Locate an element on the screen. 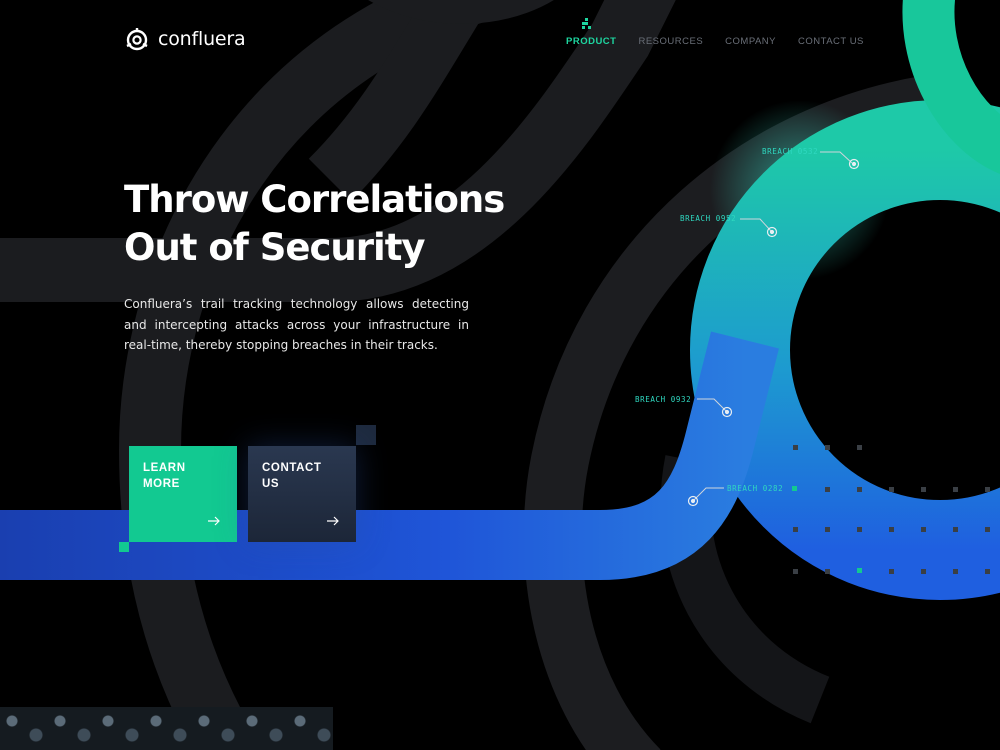 Image resolution: width=1000 pixels, height=750 pixels. gray-track-top is located at coordinates (461, 12).